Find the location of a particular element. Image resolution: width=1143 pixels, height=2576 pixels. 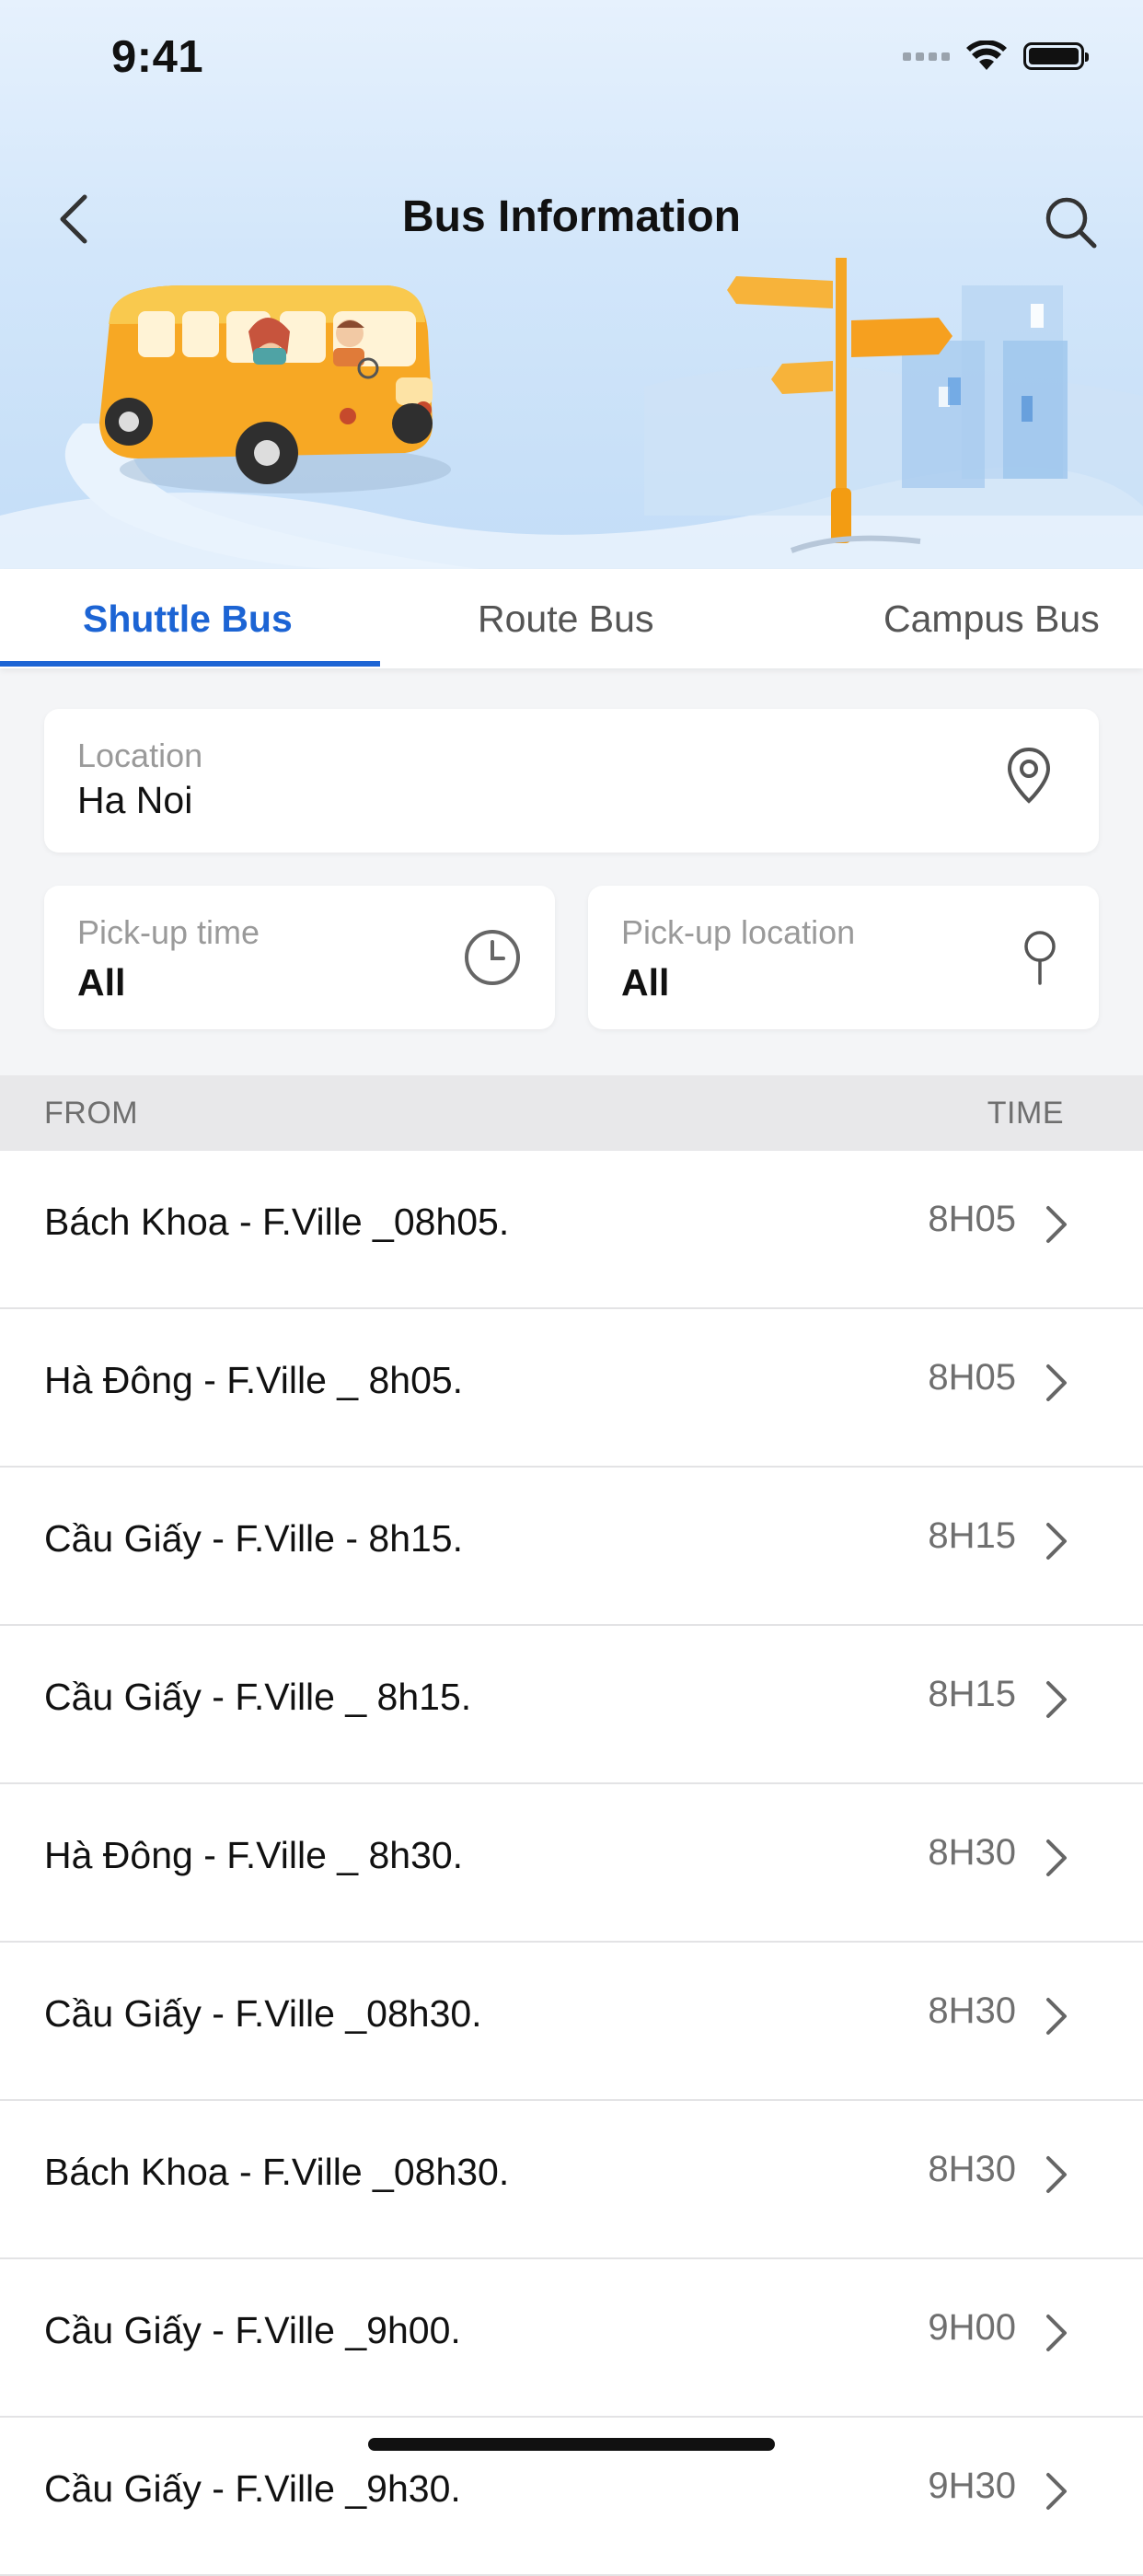

route-row: Hà Đông - F.Ville _ 8h30. 8H30 is located at coordinates (571, 1863).